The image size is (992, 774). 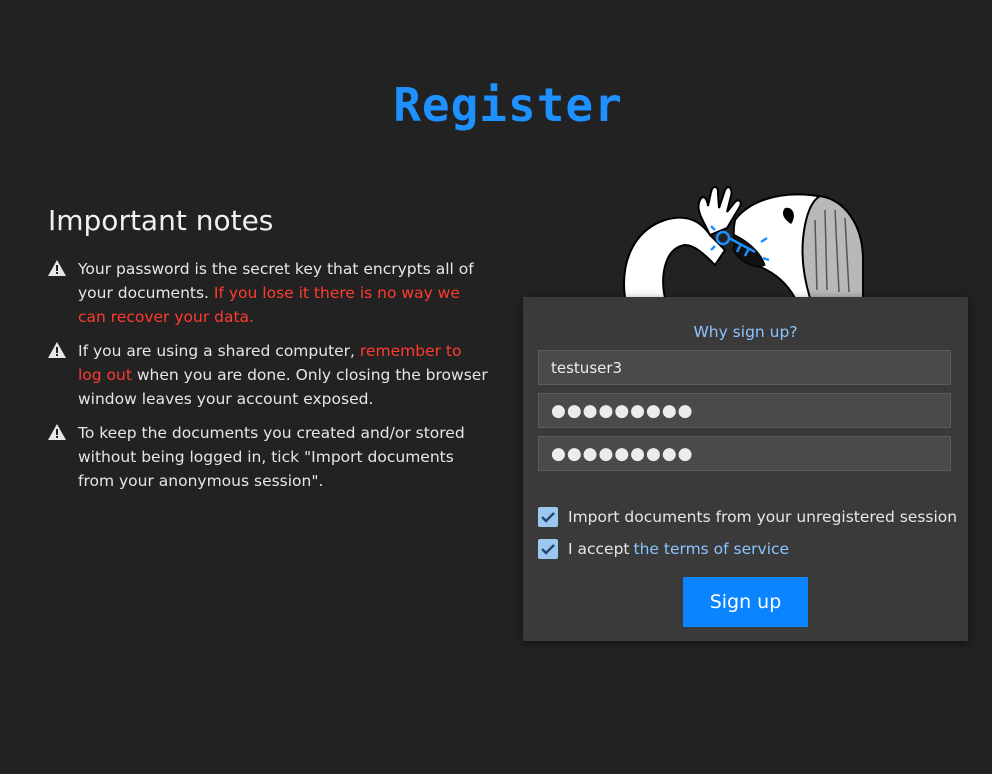 I want to click on confirm-password-field: ●●●●●●●●●, so click(x=744, y=453).